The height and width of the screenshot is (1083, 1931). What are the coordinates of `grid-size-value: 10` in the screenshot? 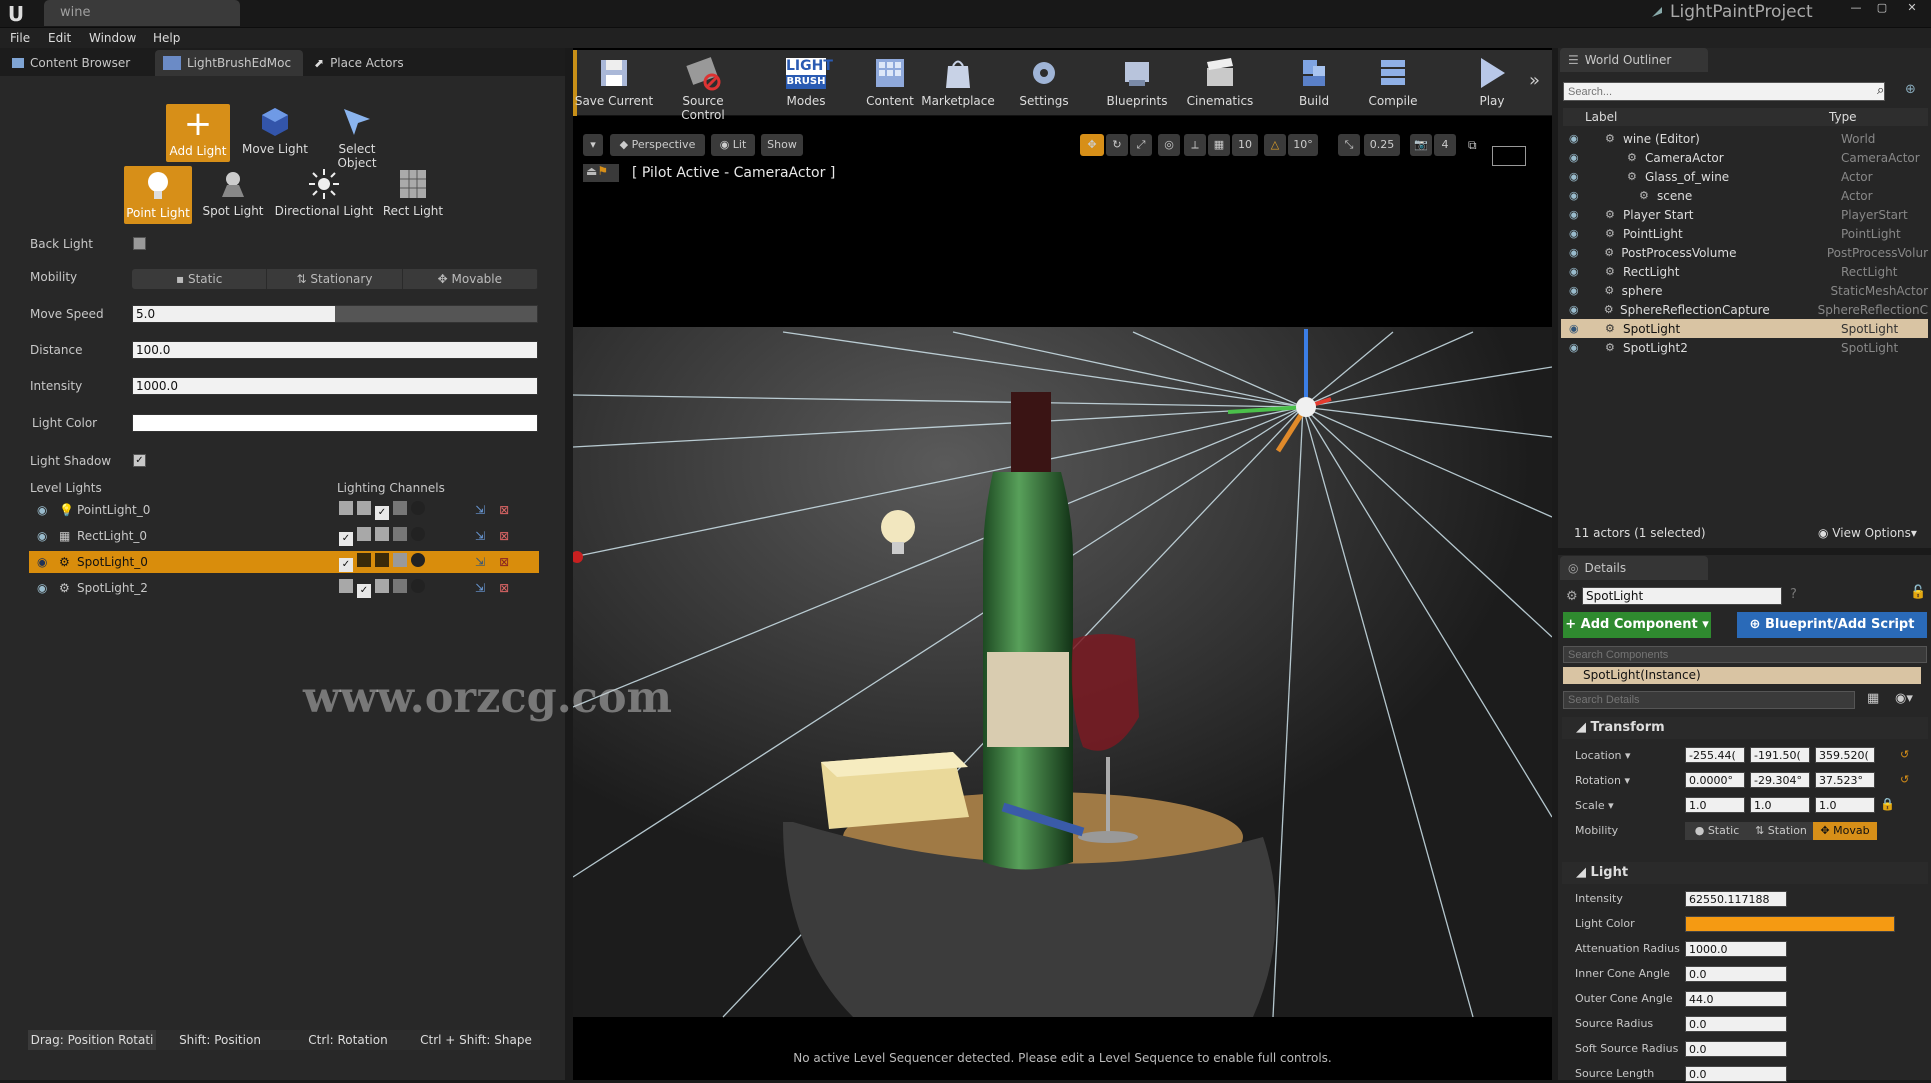 It's located at (1245, 145).